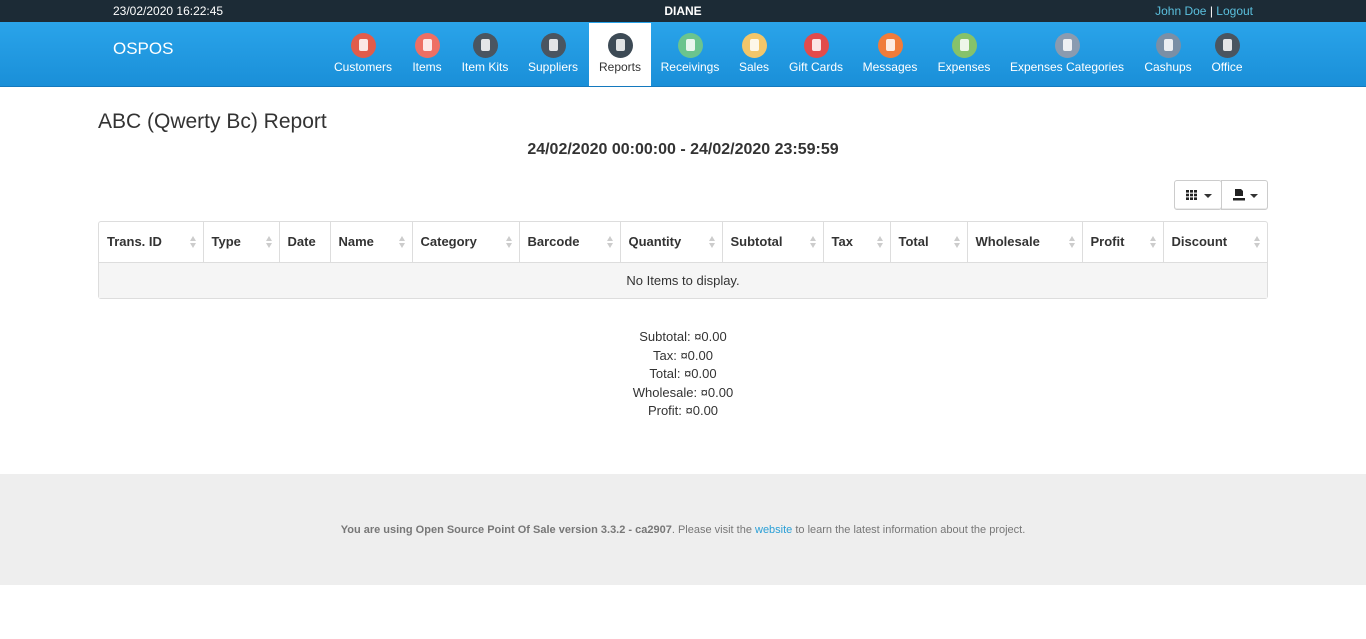  Describe the element at coordinates (241, 242) in the screenshot. I see `column-header-type: Type` at that location.